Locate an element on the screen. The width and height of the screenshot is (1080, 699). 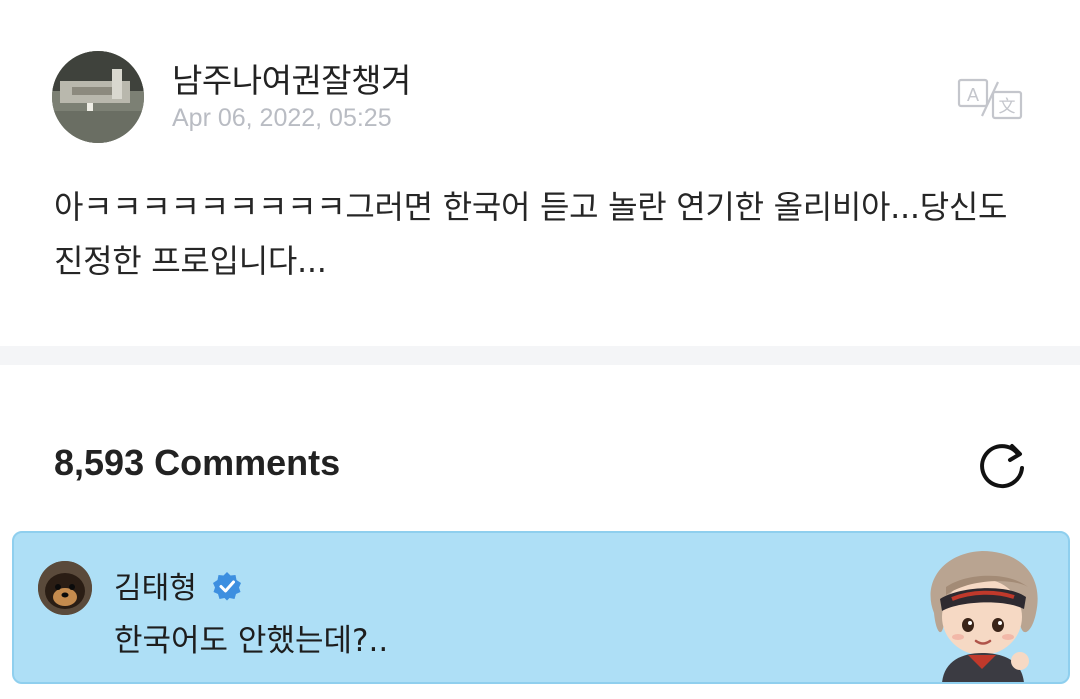
svg-text: A is located at coordinates (973, 95).